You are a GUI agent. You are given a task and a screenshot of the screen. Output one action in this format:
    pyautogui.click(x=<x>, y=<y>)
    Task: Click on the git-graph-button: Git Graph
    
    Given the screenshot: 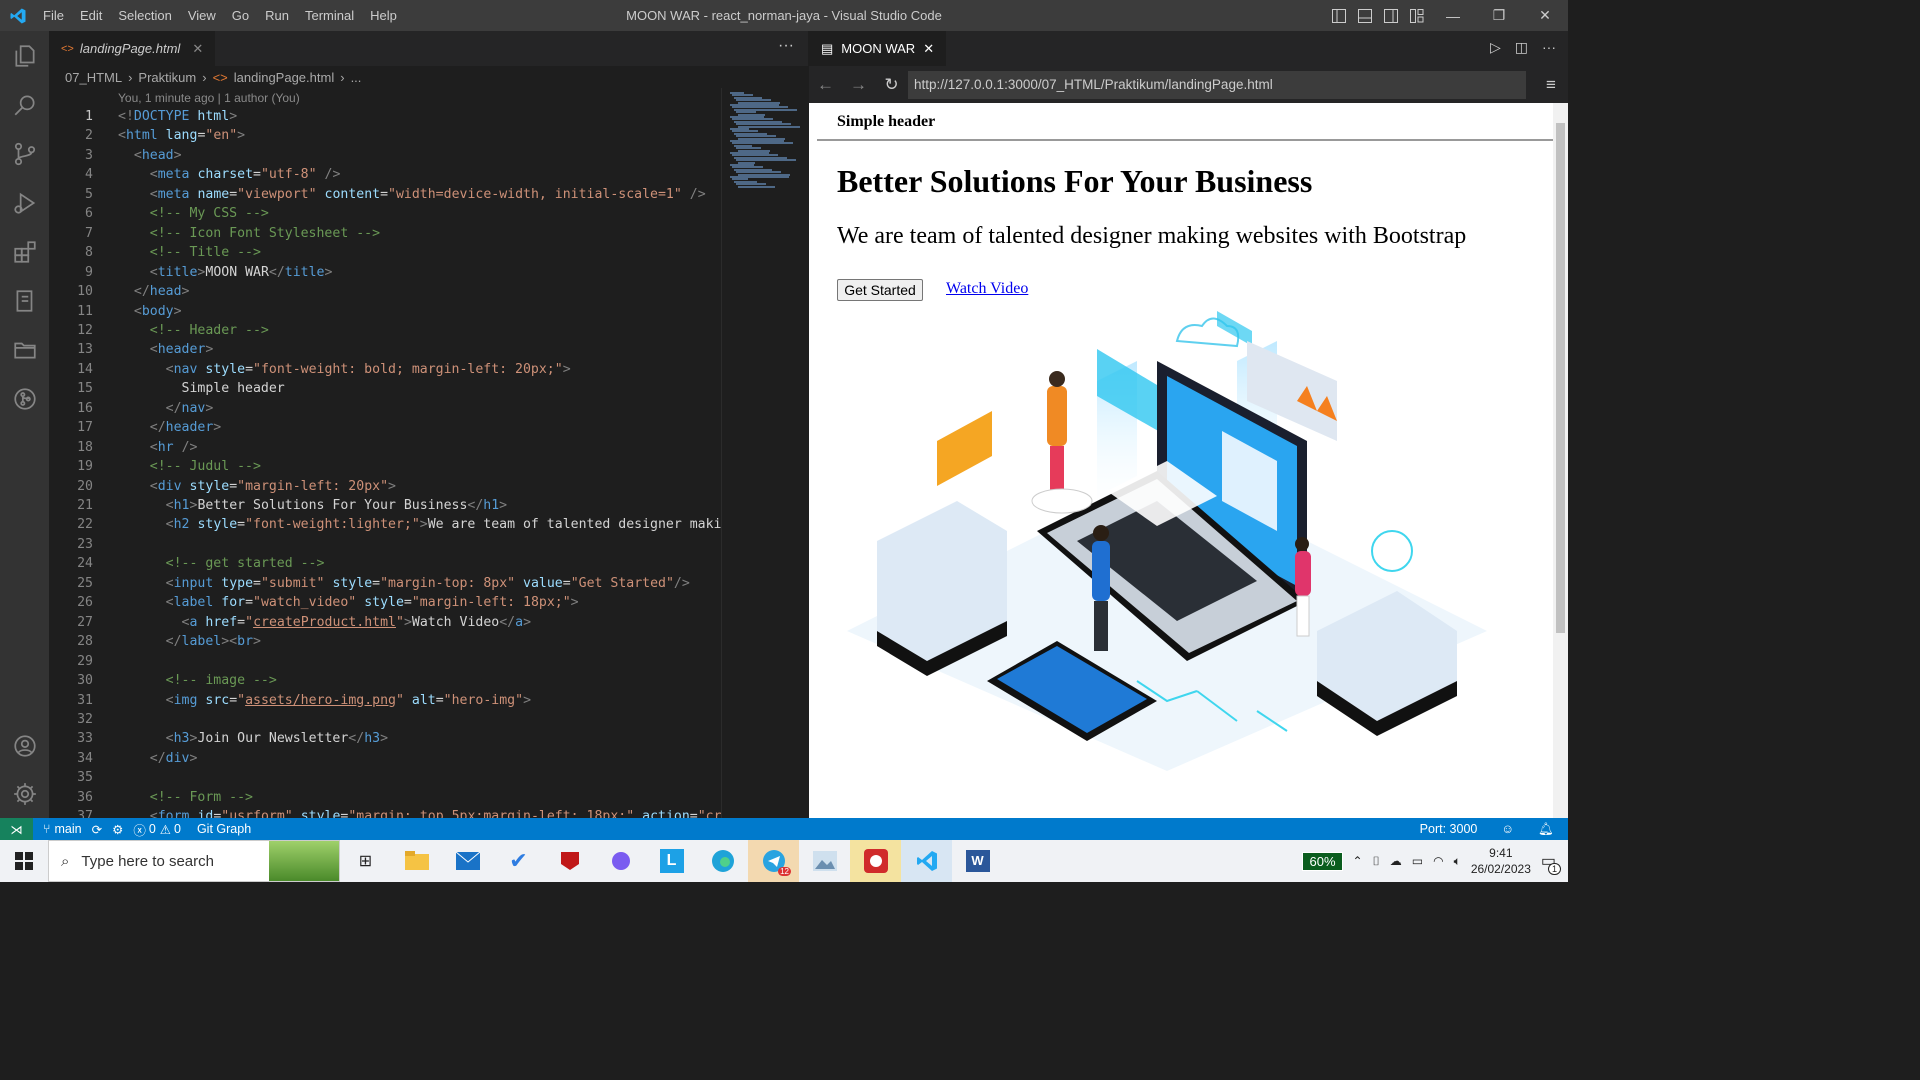 What is the action you would take?
    pyautogui.click(x=224, y=829)
    